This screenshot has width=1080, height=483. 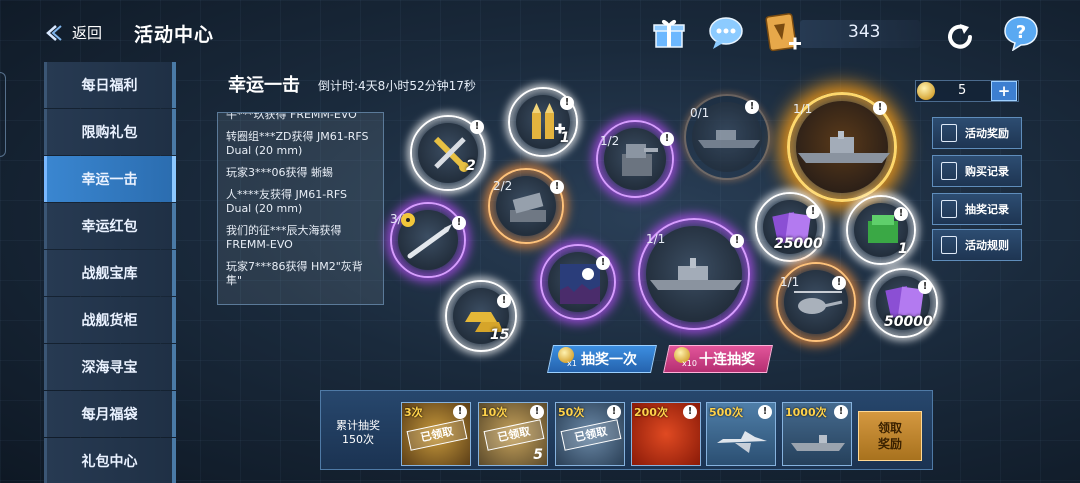 I want to click on ticket-icon, so click(x=782, y=33).